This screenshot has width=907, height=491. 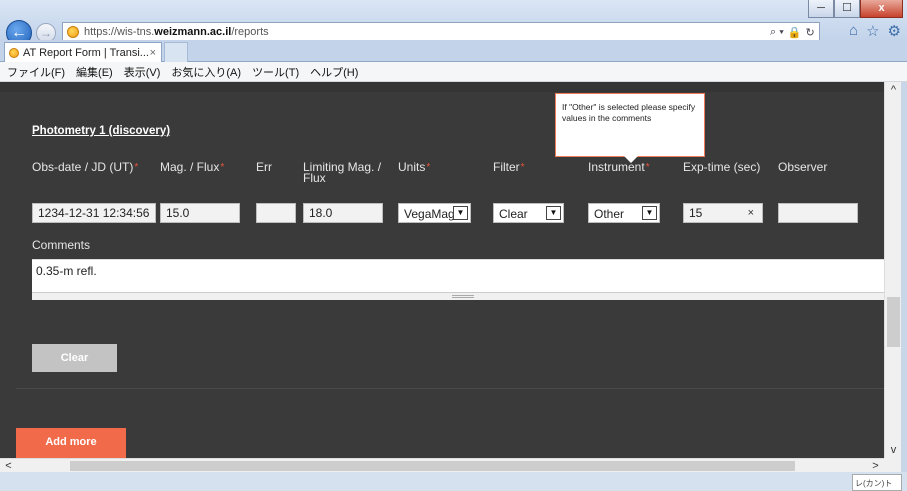 I want to click on textarea-resize-handle, so click(x=458, y=296).